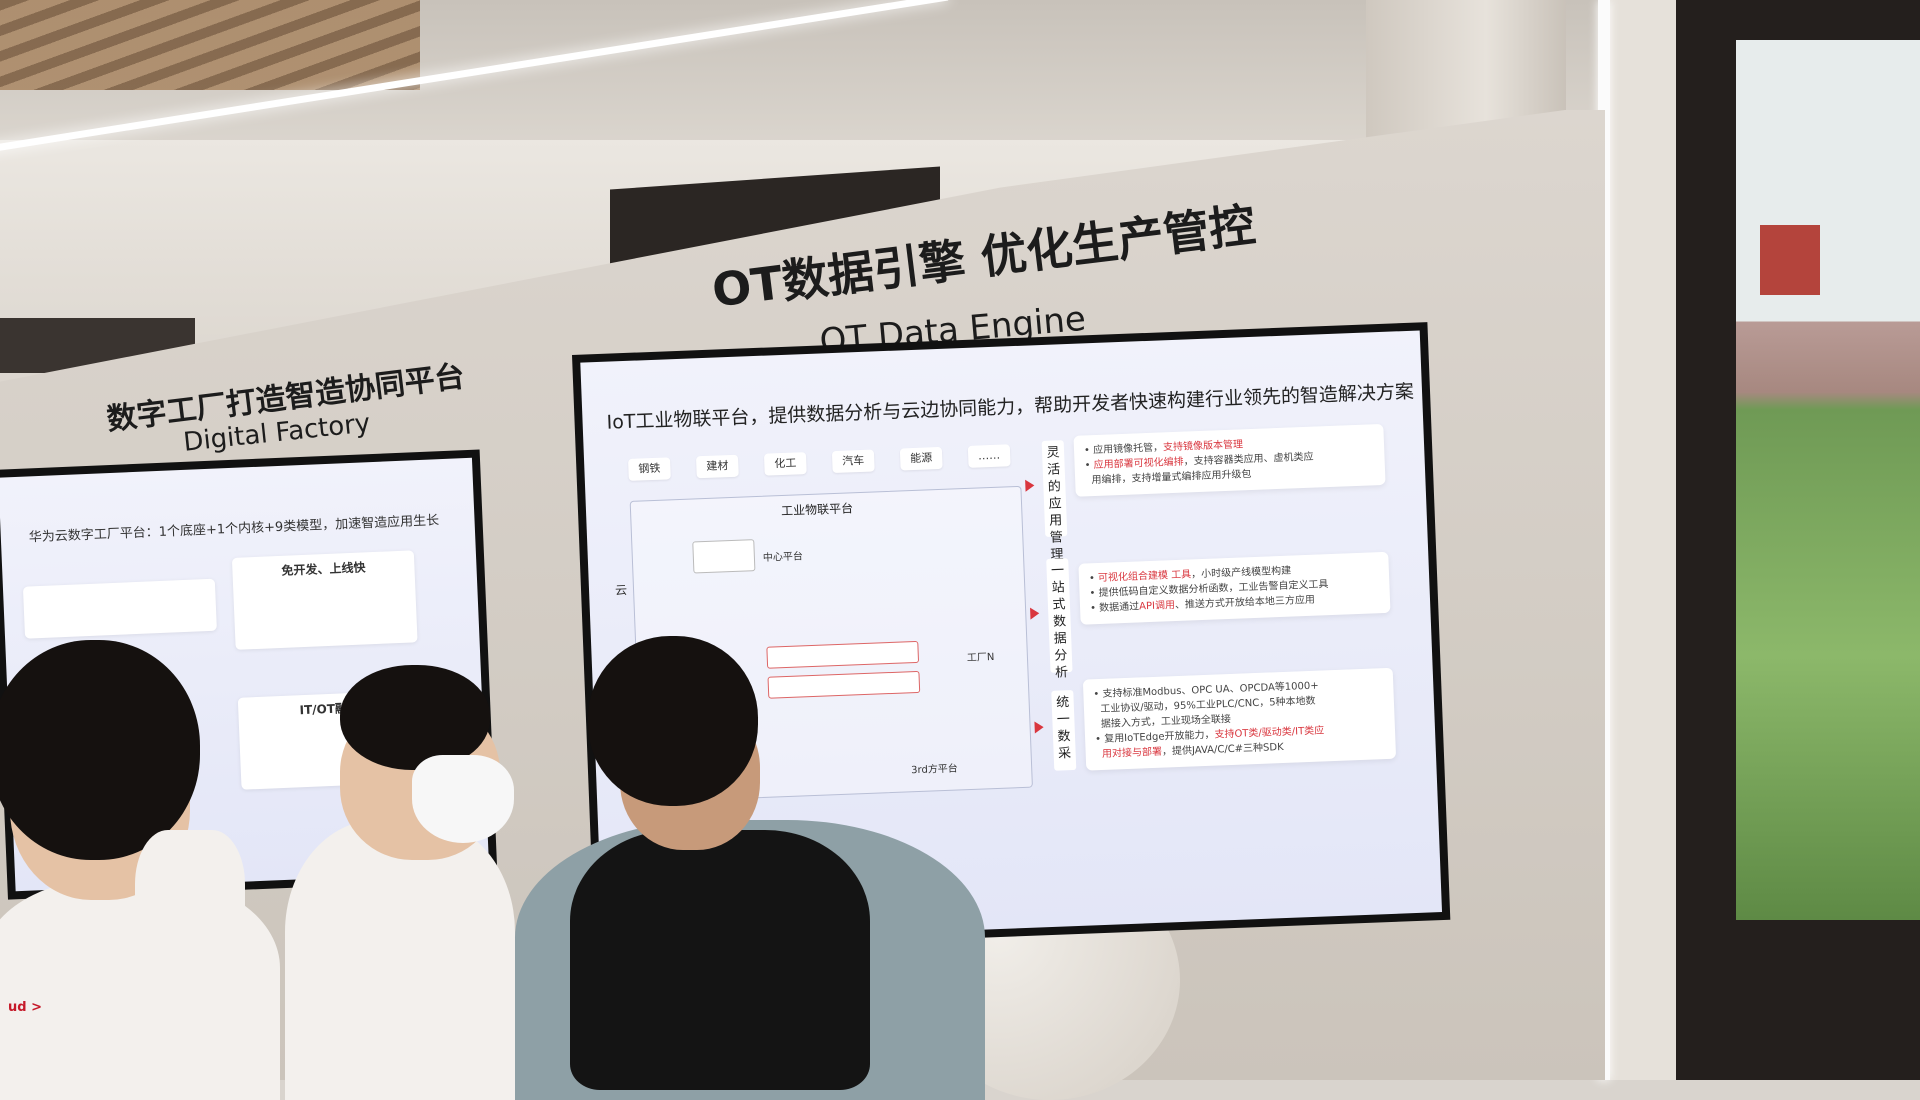 Image resolution: width=1920 pixels, height=1100 pixels. What do you see at coordinates (934, 770) in the screenshot?
I see `third-party-label: 3rd方平台` at bounding box center [934, 770].